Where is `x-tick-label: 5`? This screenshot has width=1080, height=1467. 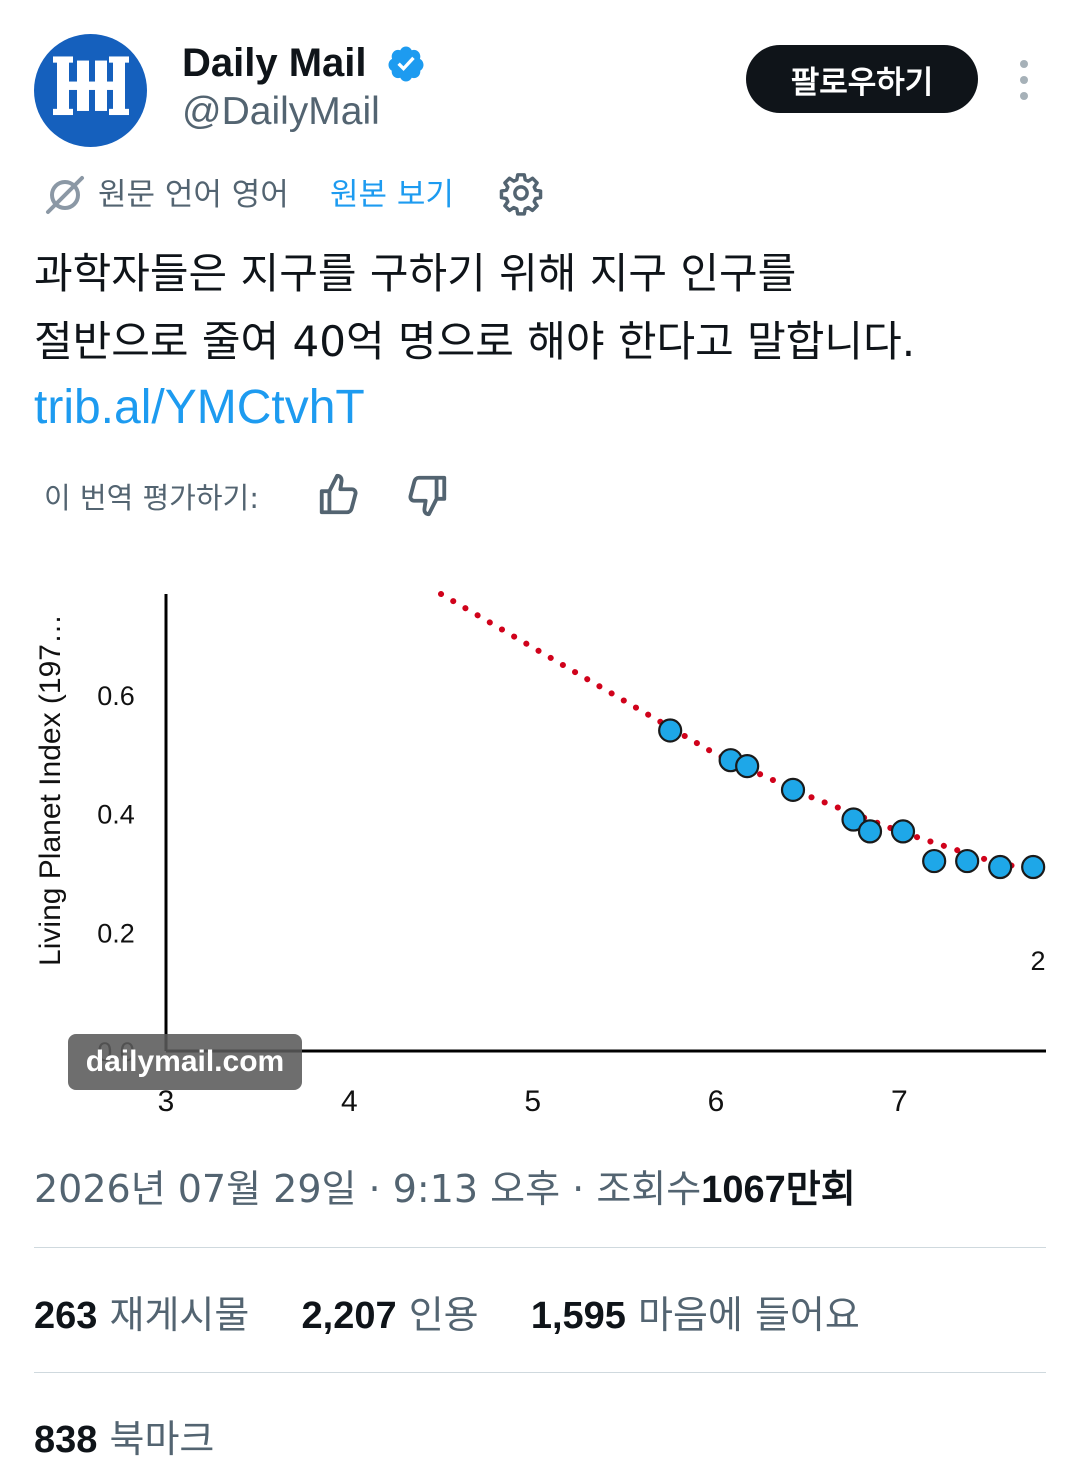 x-tick-label: 5 is located at coordinates (532, 1101).